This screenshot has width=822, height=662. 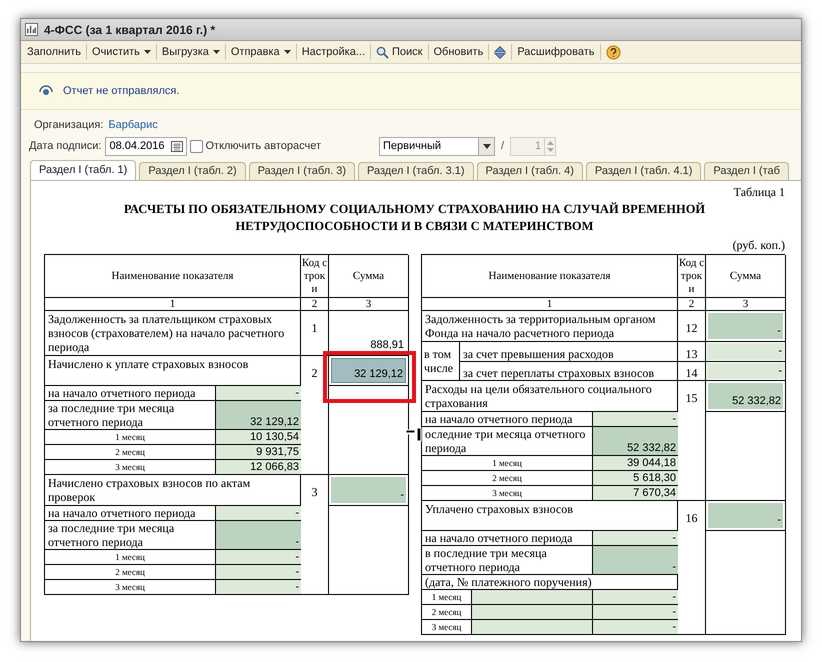 I want to click on organization-label: Организация:, so click(x=69, y=125).